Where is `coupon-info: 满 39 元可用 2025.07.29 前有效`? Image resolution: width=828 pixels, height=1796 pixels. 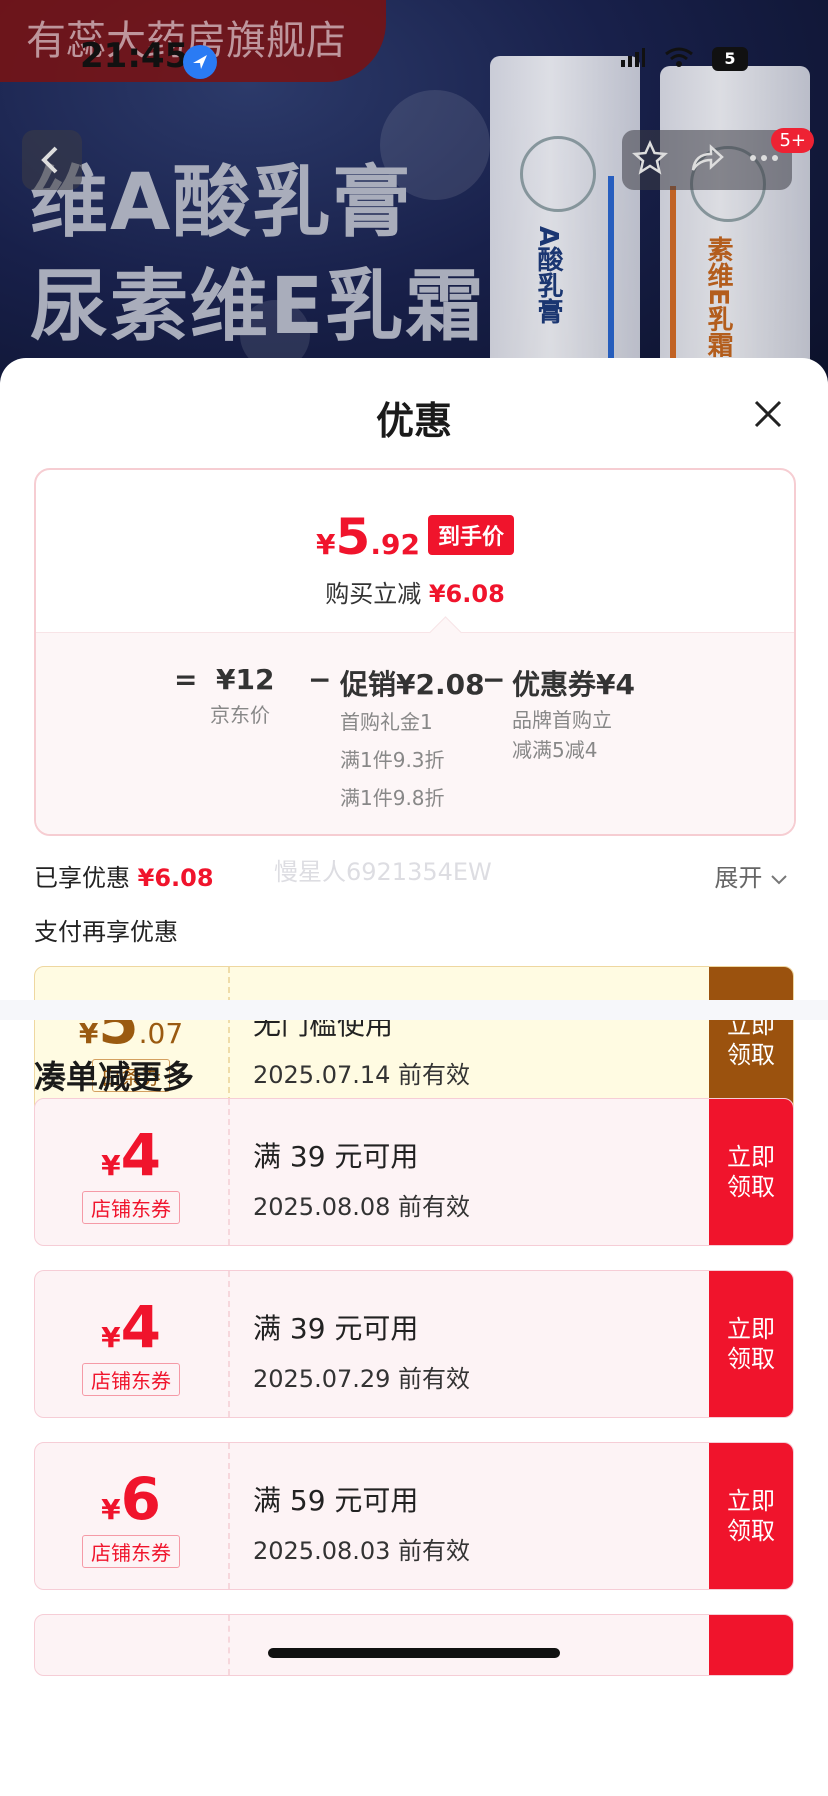
coupon-info: 满 39 元可用 2025.07.29 前有效 is located at coordinates (361, 1350).